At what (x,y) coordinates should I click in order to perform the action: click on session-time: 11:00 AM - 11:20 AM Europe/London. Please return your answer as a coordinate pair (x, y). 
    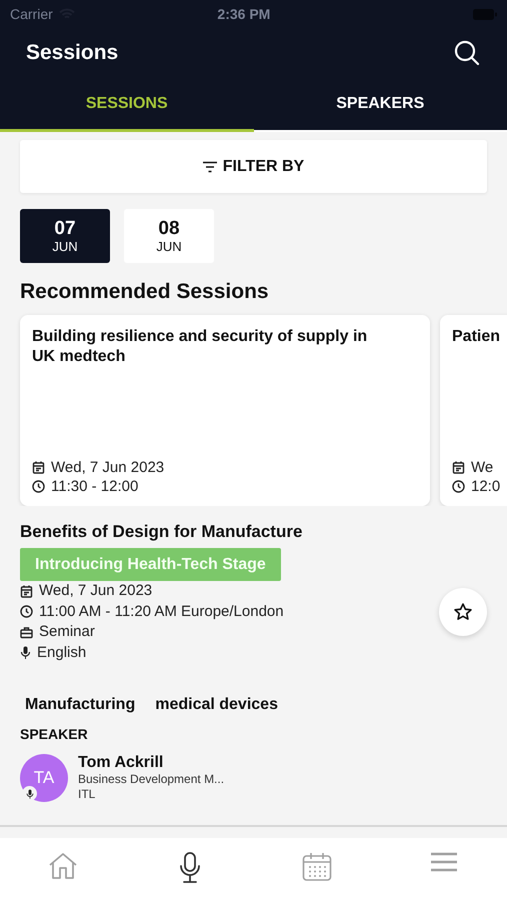
    Looking at the image, I should click on (161, 612).